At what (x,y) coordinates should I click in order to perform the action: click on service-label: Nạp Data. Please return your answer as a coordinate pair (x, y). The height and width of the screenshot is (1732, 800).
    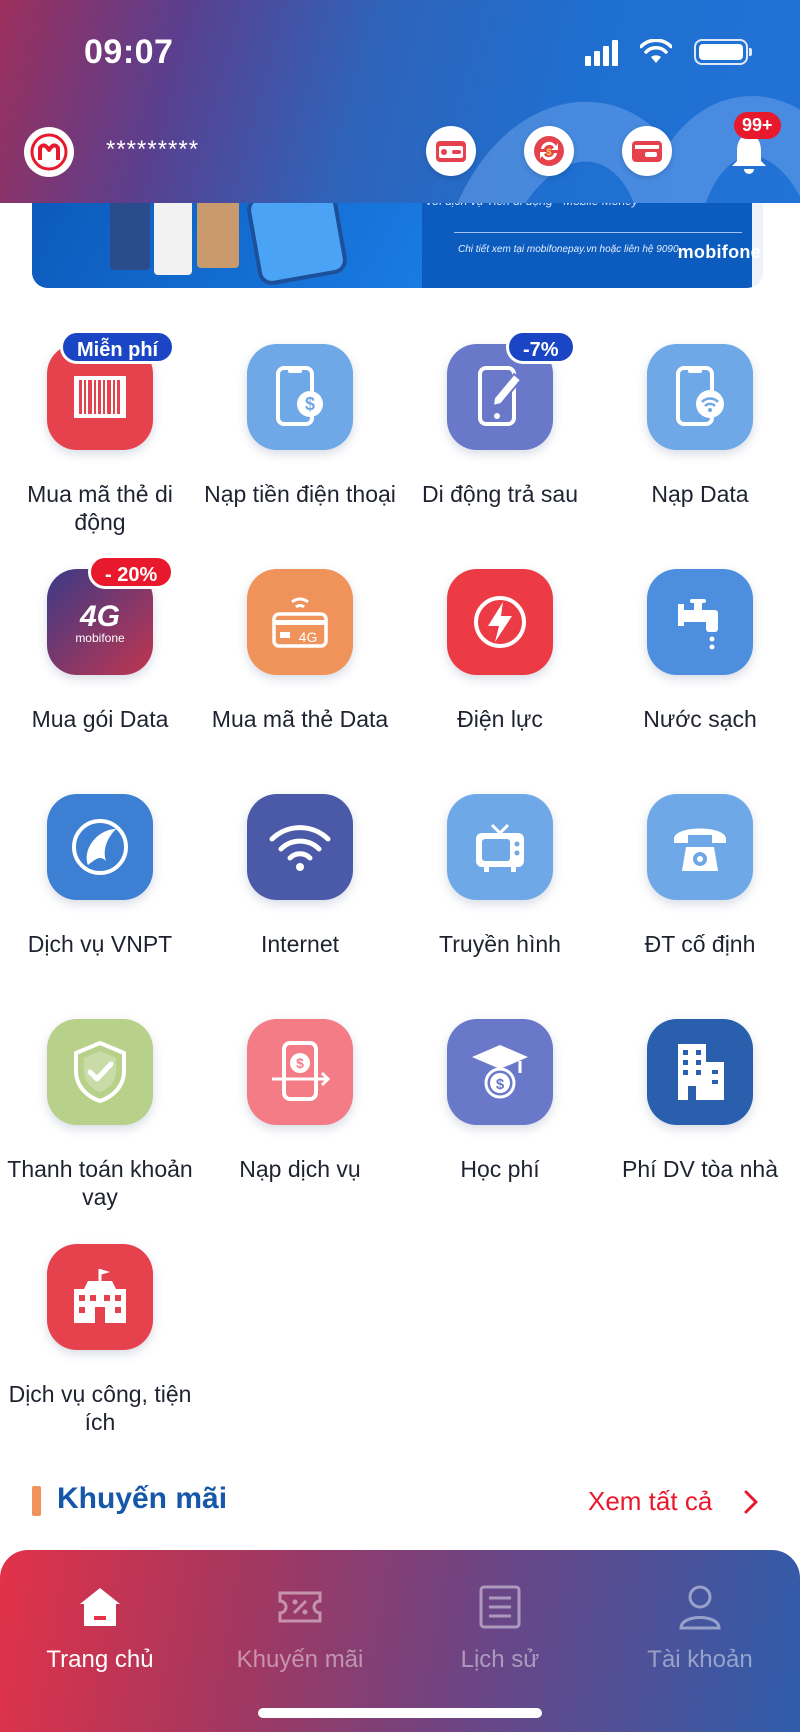
    Looking at the image, I should click on (700, 494).